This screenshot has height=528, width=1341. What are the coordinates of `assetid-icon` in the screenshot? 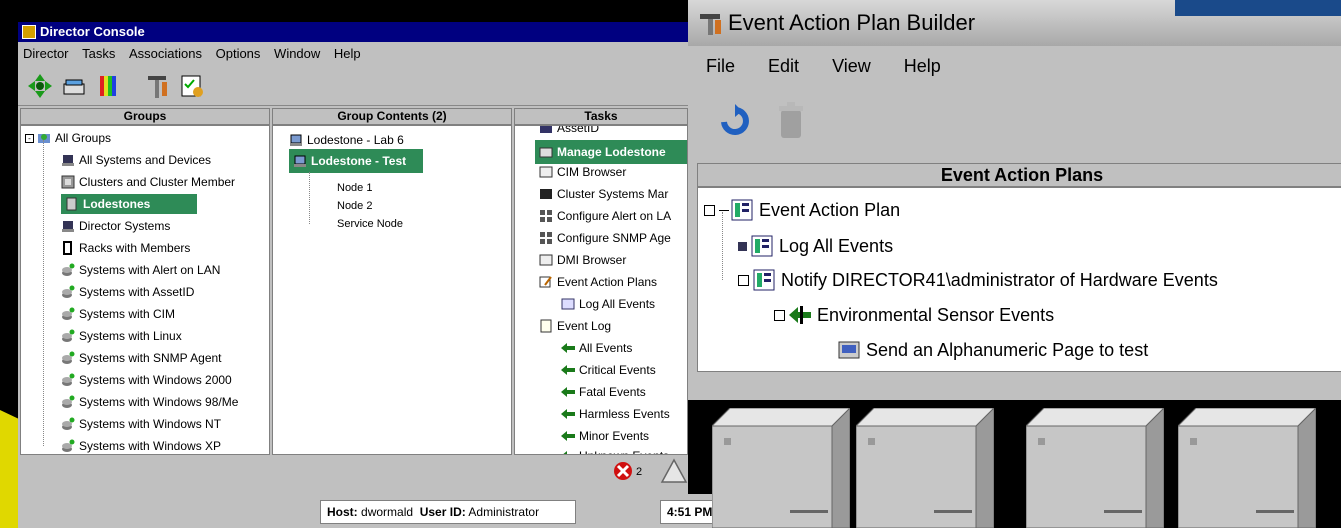 It's located at (546, 129).